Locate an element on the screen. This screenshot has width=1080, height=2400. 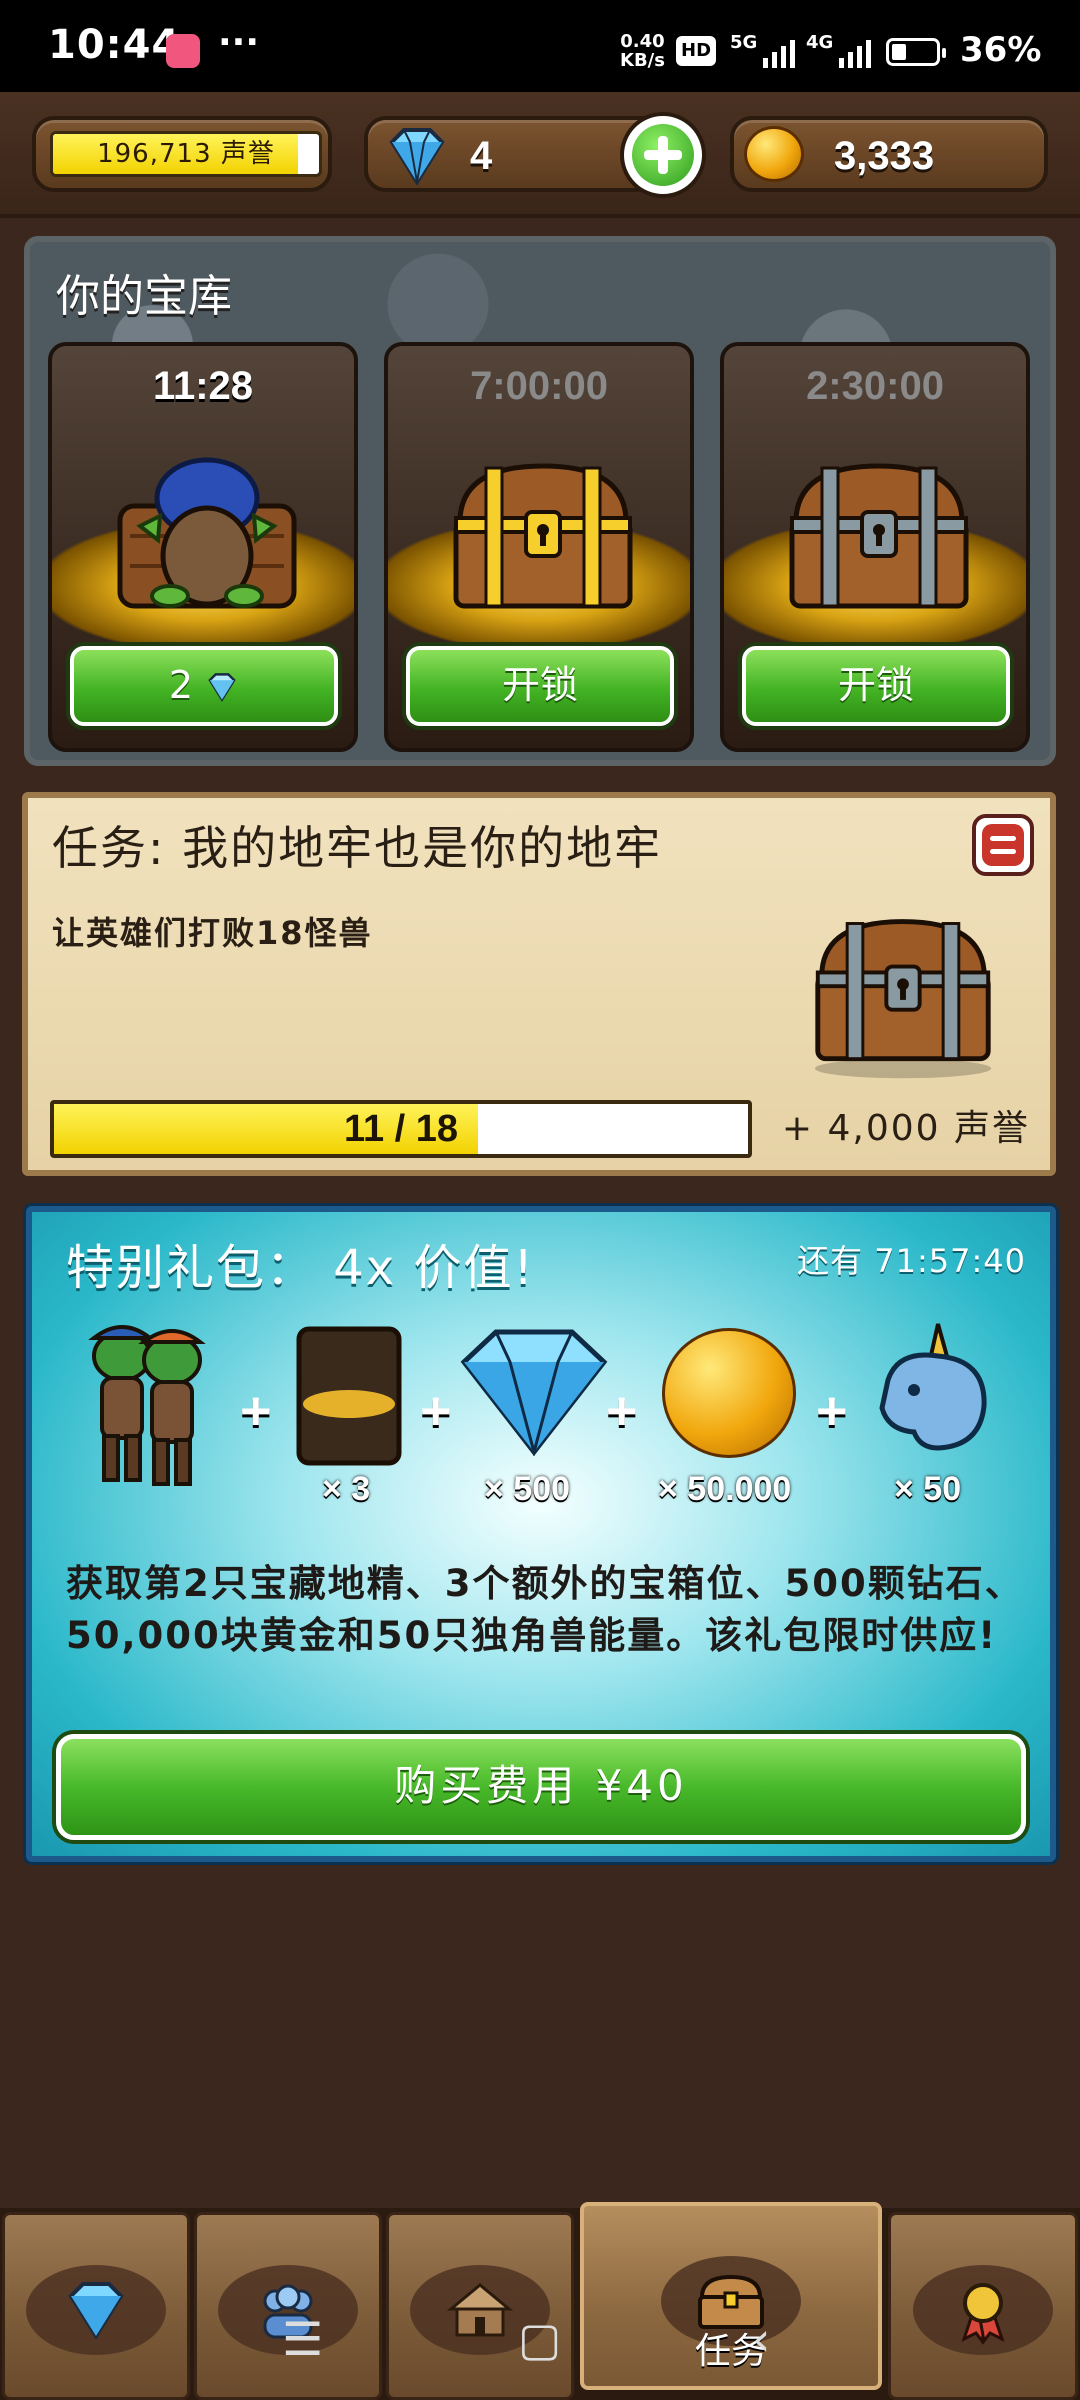
tab-achievements is located at coordinates (983, 2306).